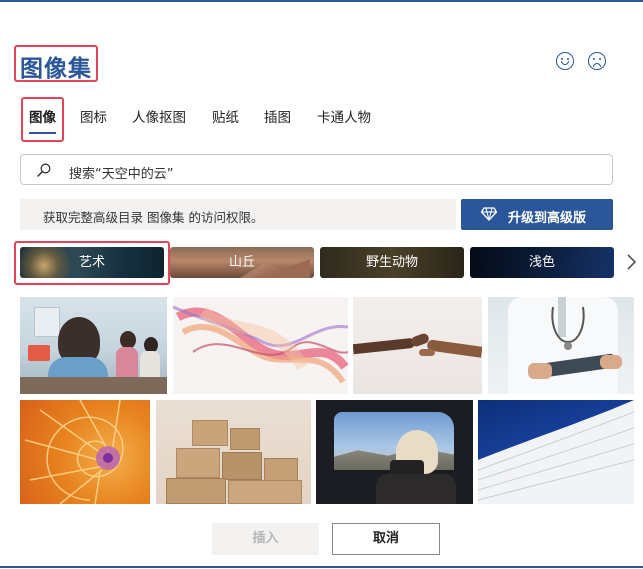 This screenshot has width=643, height=569. Describe the element at coordinates (121, 174) in the screenshot. I see `search-placeholder: 搜索“天空中的云”` at that location.